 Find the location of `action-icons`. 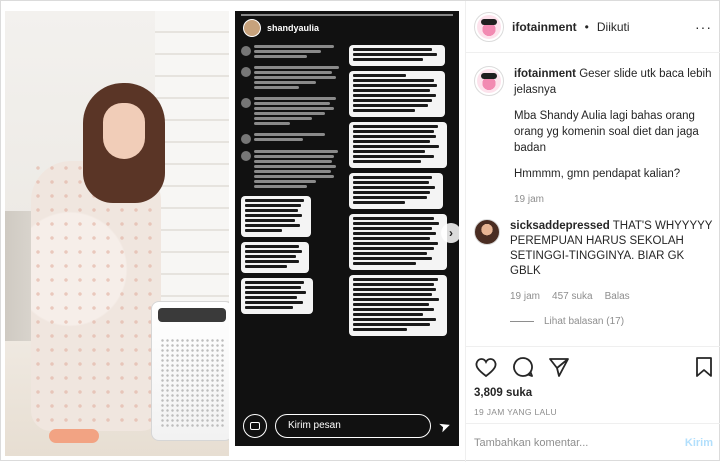

action-icons is located at coordinates (593, 367).